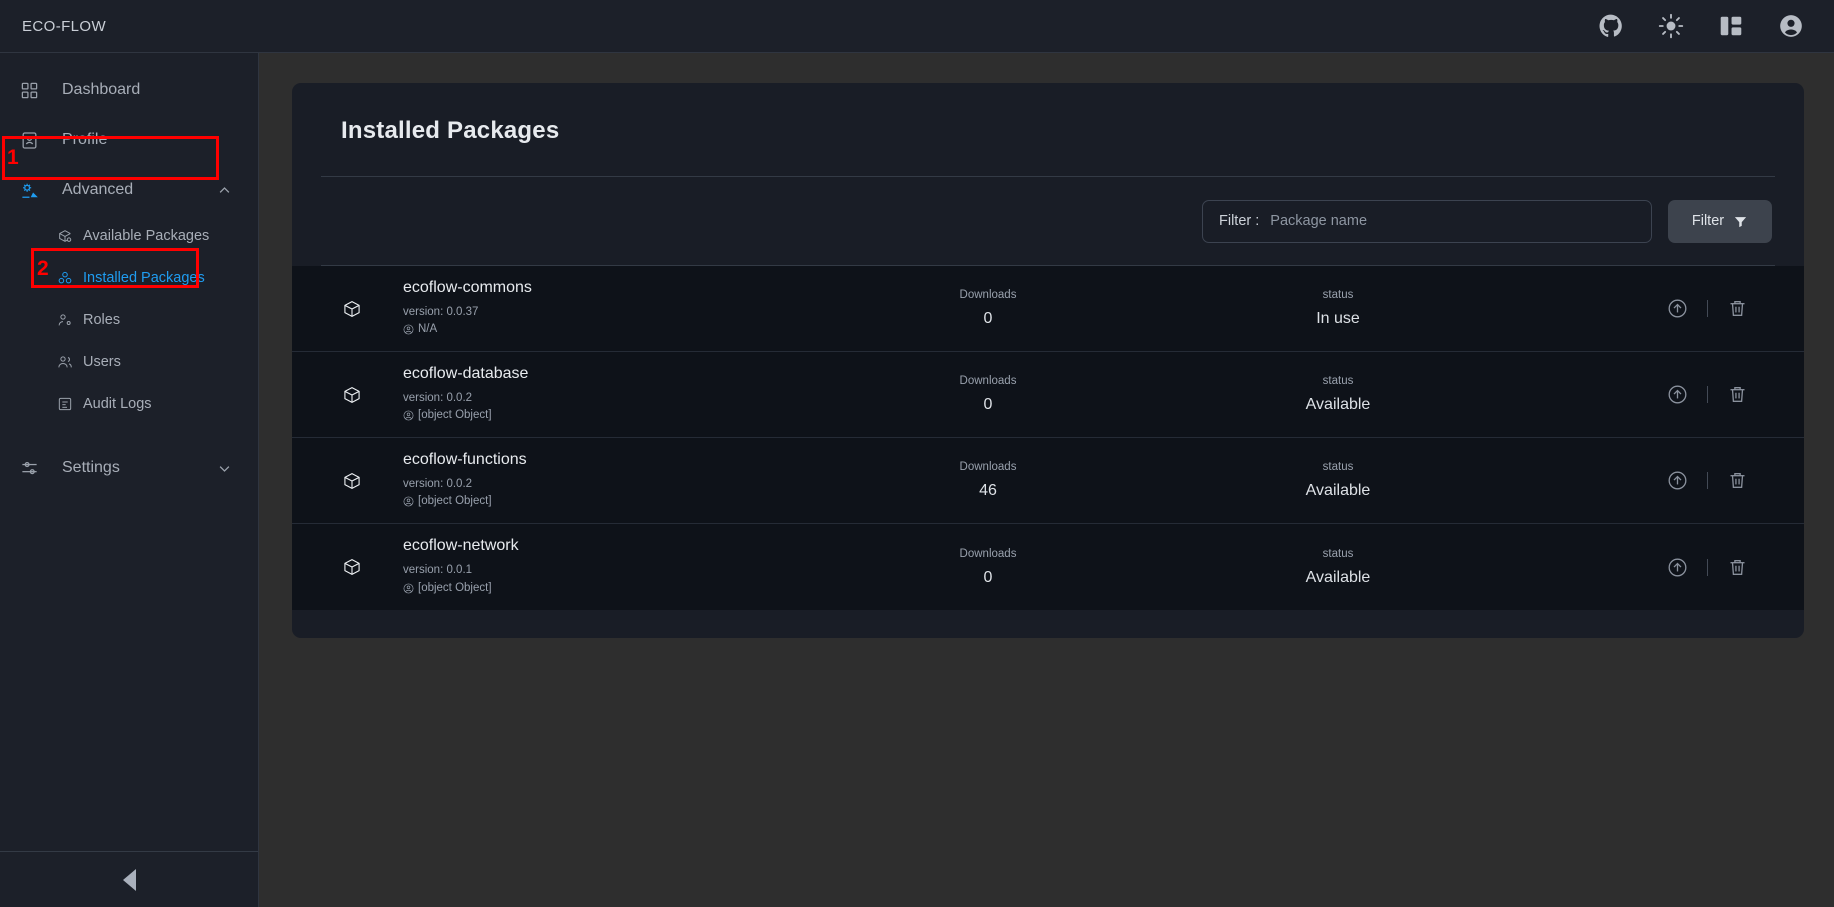 The height and width of the screenshot is (907, 1834). What do you see at coordinates (29, 90) in the screenshot?
I see `dashboard-icon` at bounding box center [29, 90].